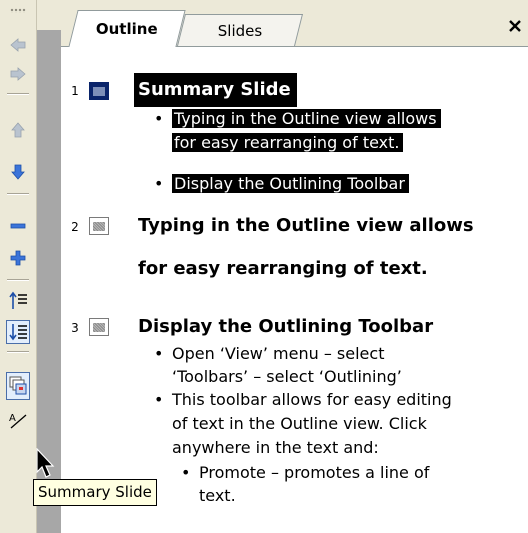  Describe the element at coordinates (18, 332) in the screenshot. I see `expand-all-icon` at that location.